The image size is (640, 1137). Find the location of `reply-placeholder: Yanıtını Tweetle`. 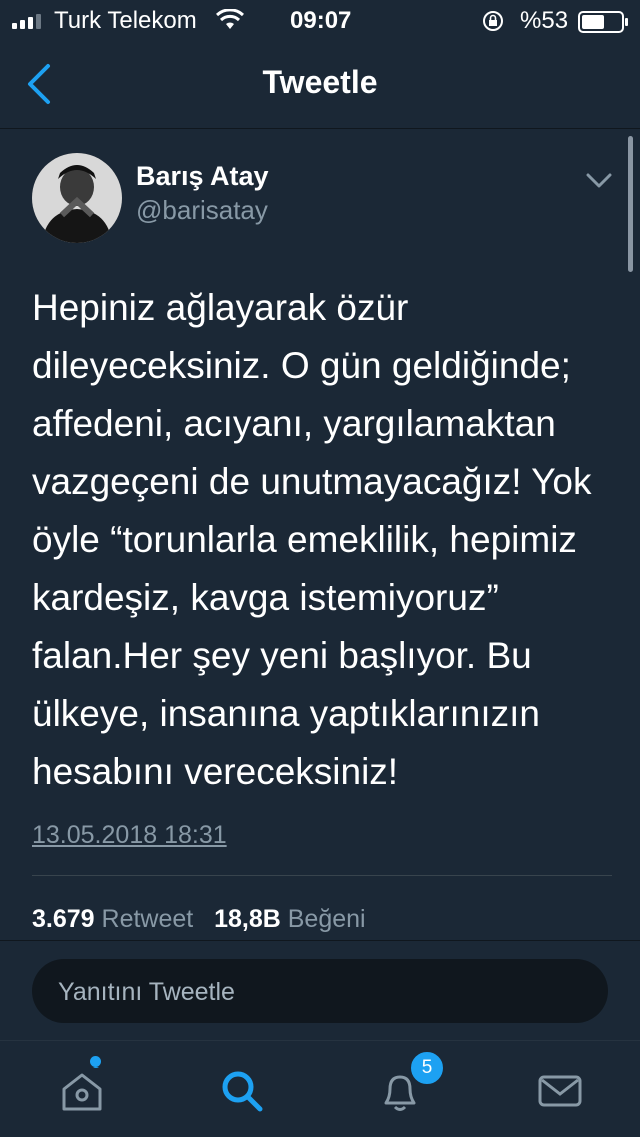

reply-placeholder: Yanıtını Tweetle is located at coordinates (146, 992).